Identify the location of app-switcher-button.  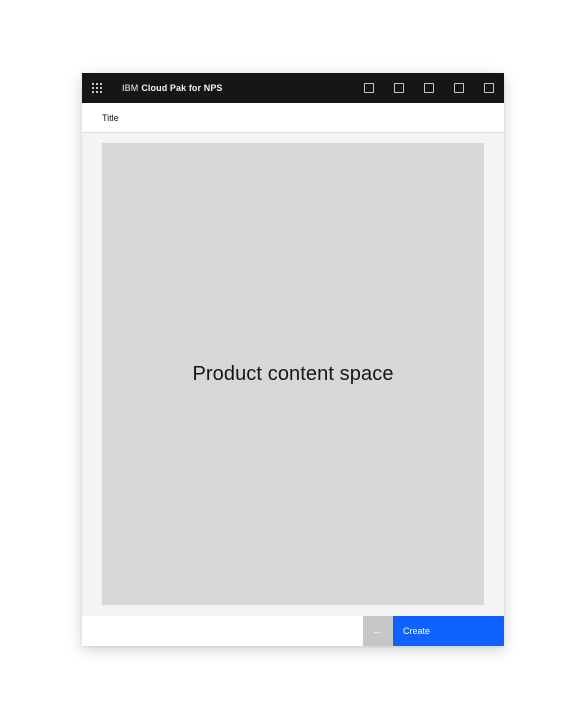
(97, 88).